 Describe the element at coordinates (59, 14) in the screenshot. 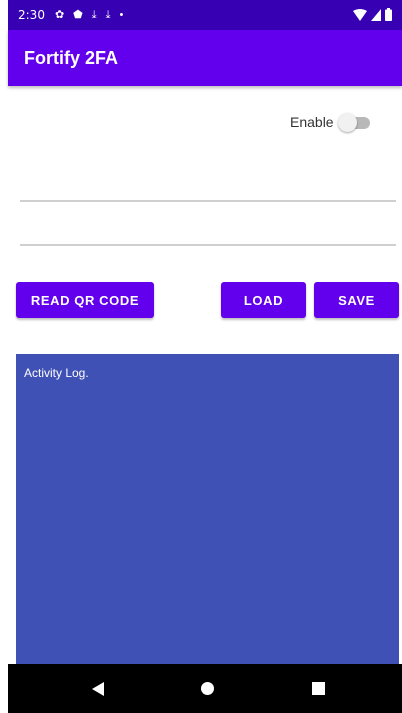

I see `settings-icon: ✿` at that location.